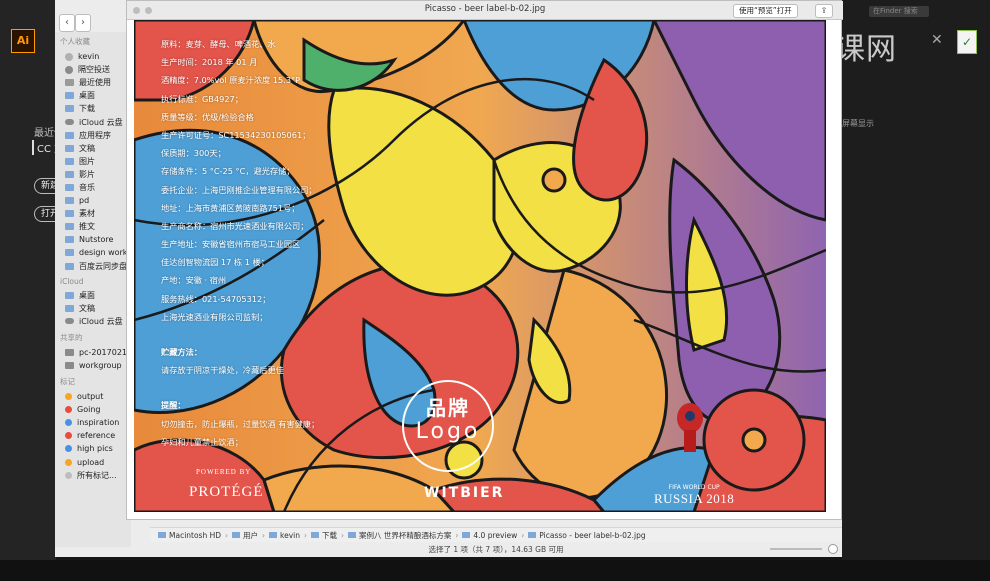  What do you see at coordinates (93, 252) in the screenshot?
I see `sidebar-item: design work` at bounding box center [93, 252].